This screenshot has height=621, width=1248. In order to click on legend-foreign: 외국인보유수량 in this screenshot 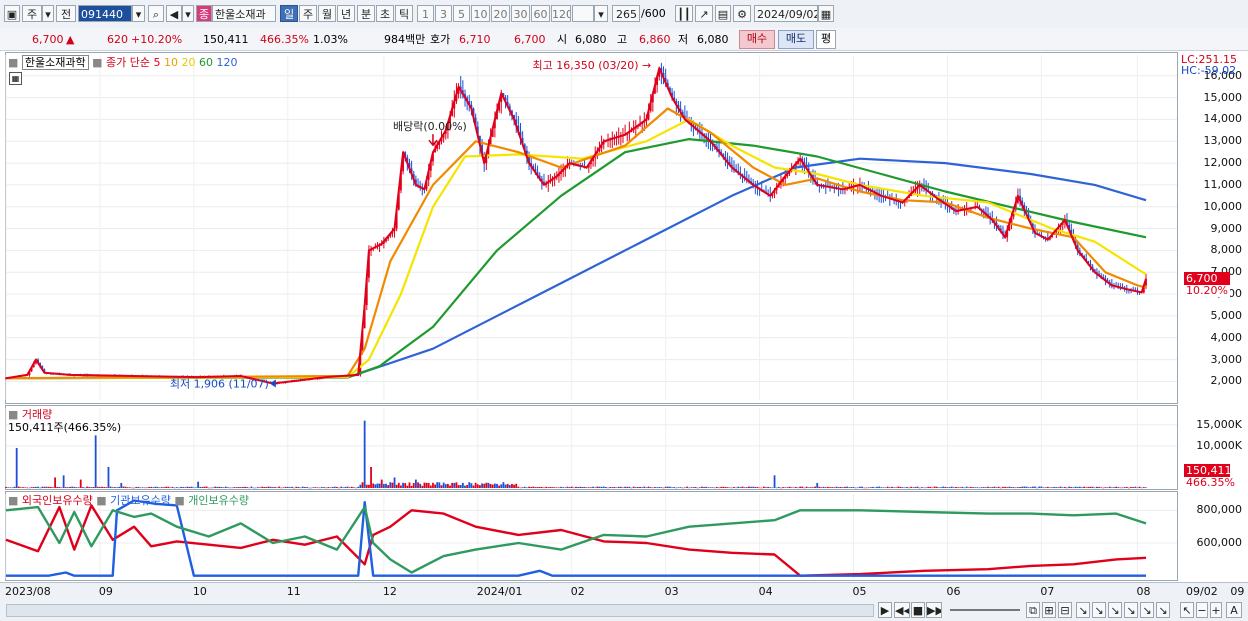, I will do `click(57, 500)`.